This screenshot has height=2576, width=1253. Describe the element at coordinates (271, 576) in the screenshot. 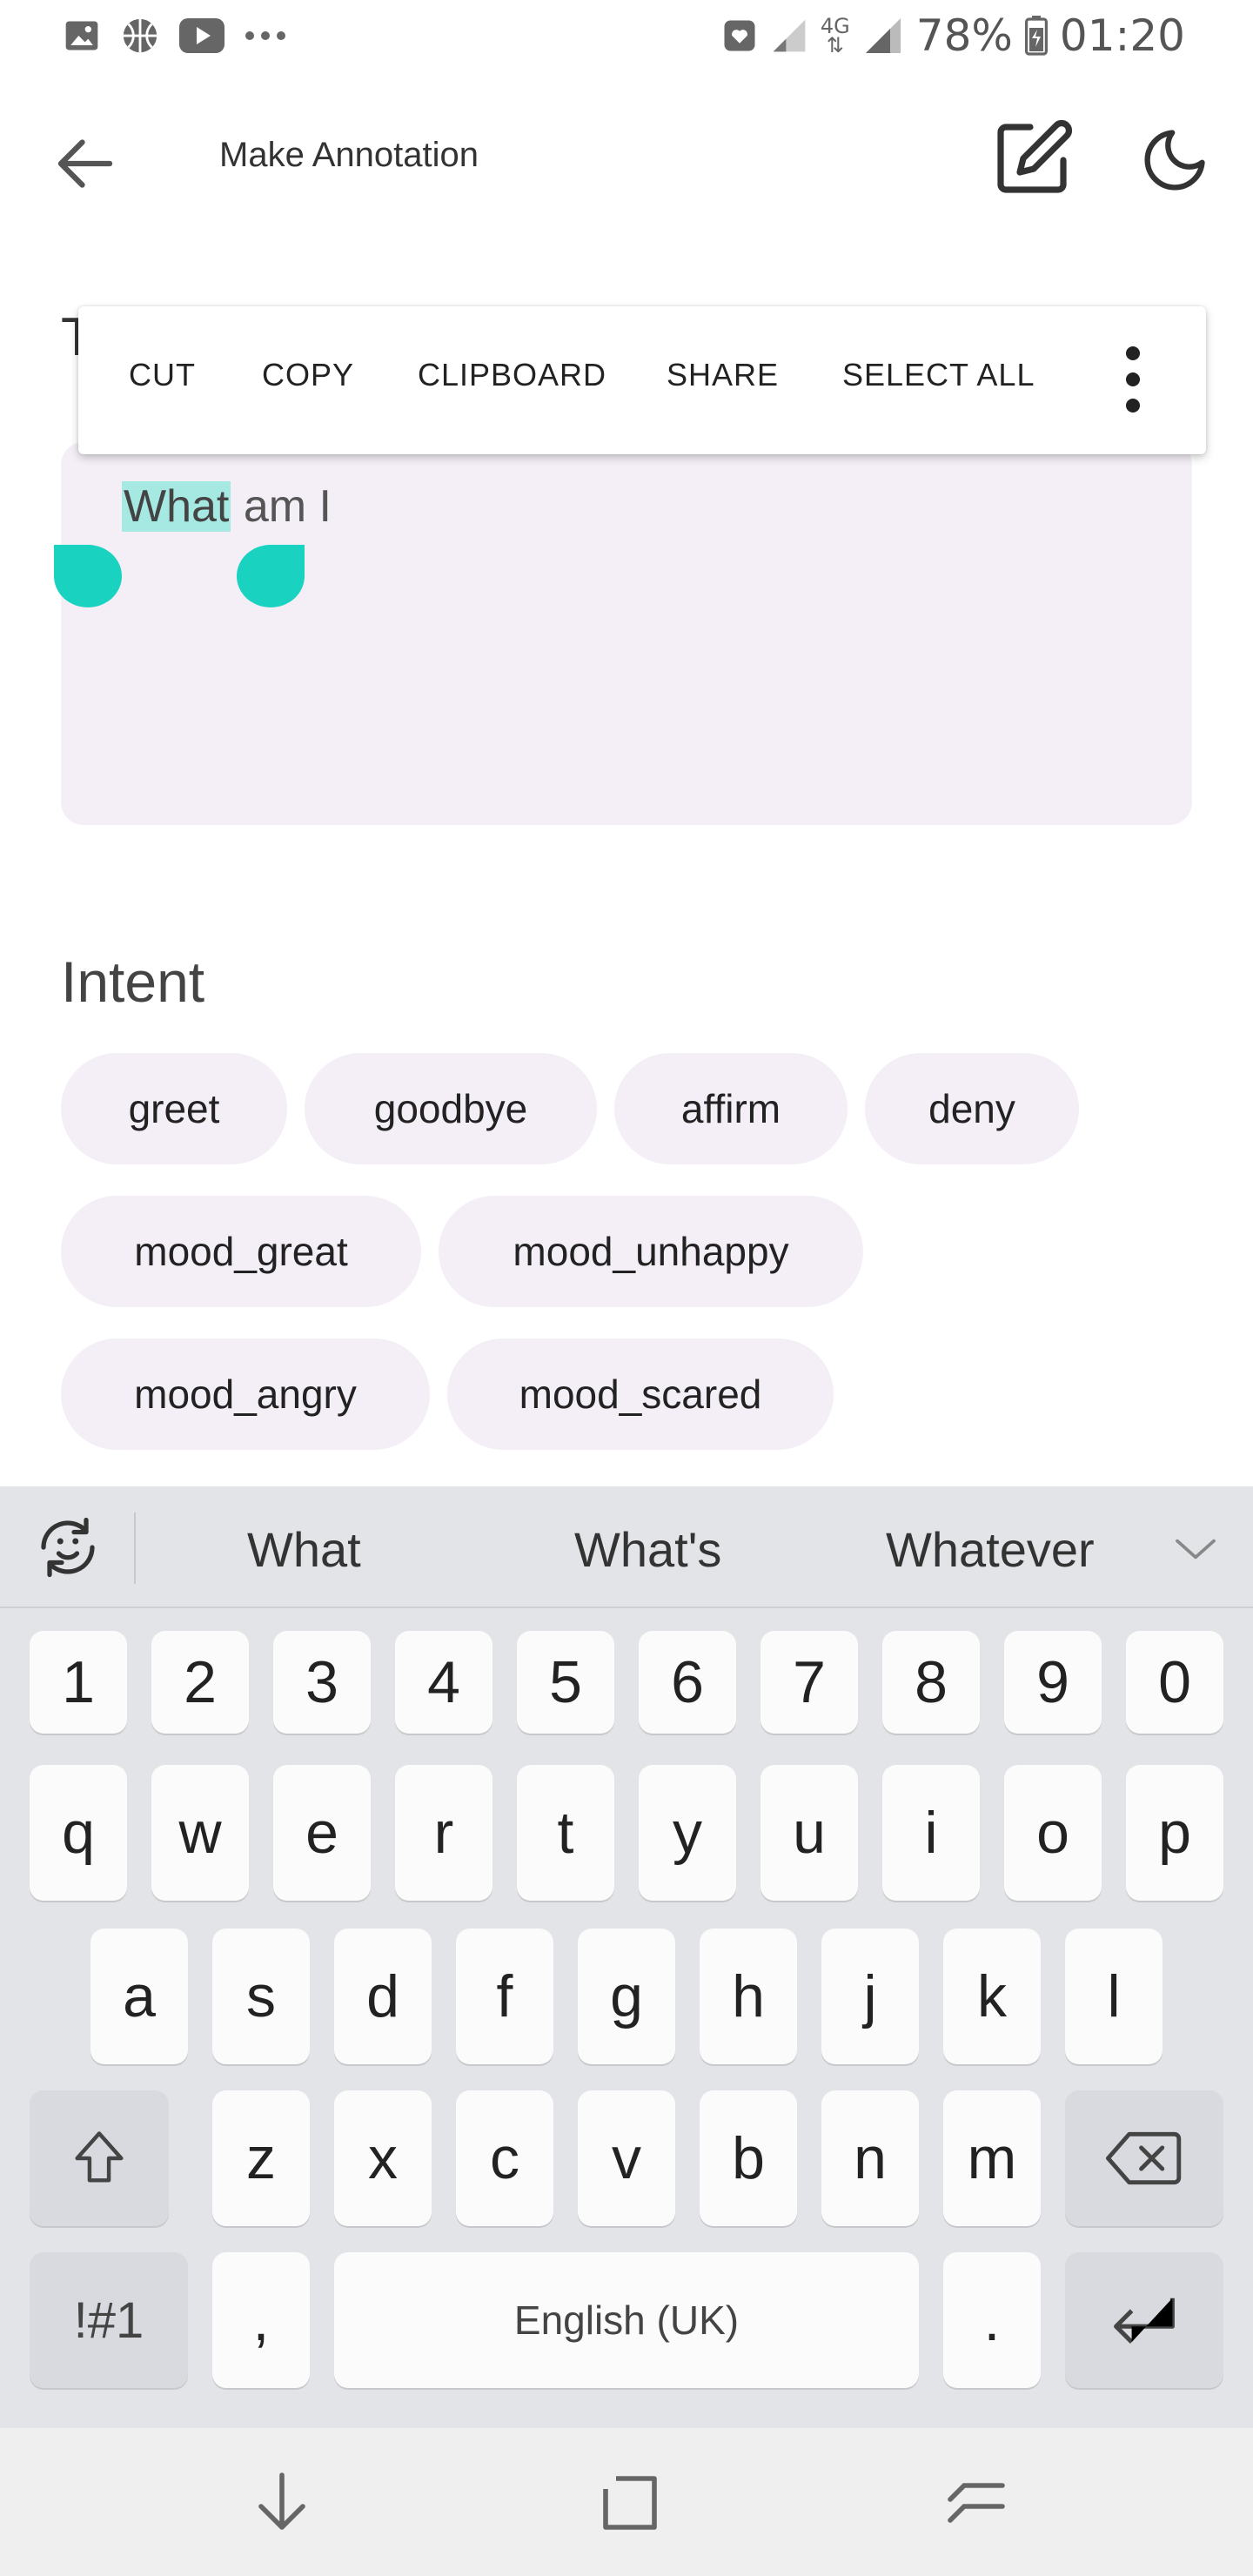

I see `selection-handle-end` at that location.